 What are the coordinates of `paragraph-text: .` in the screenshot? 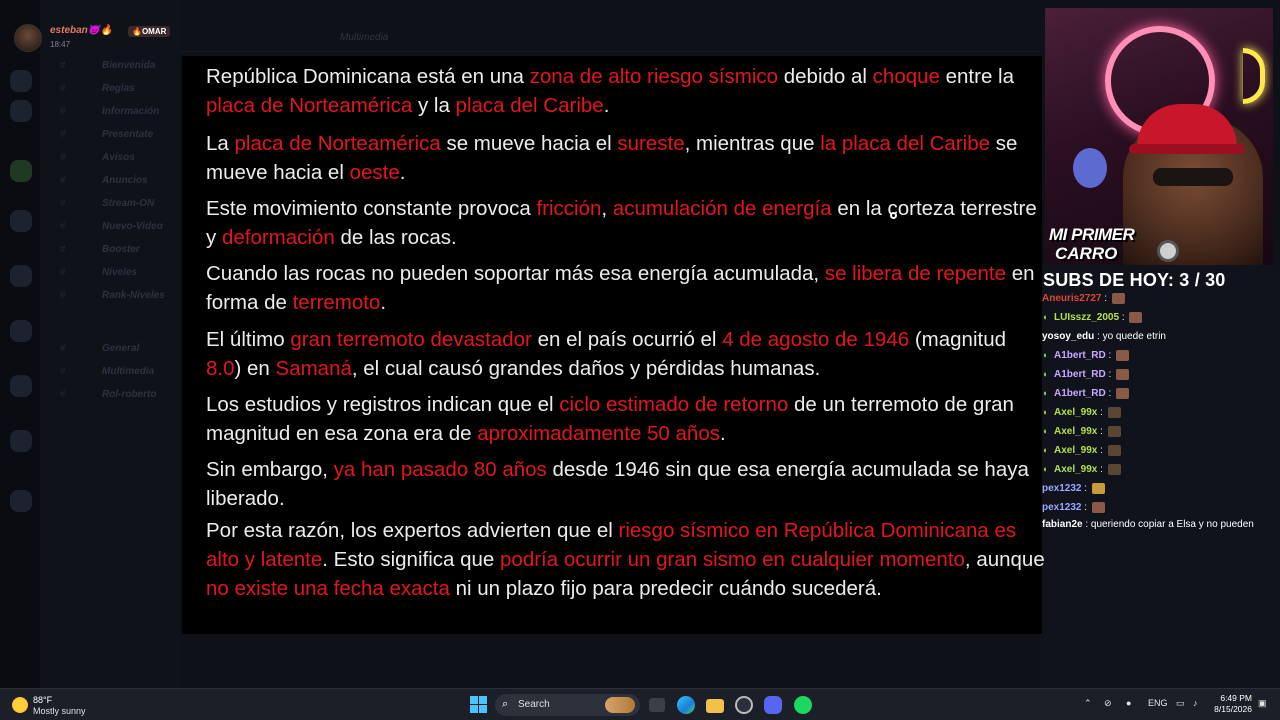 It's located at (723, 433).